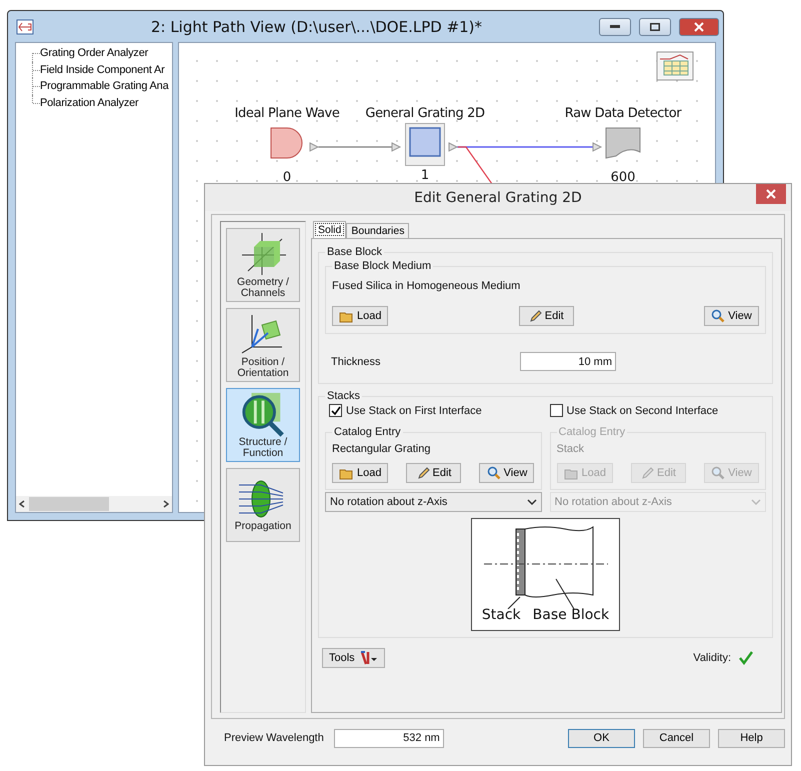 The height and width of the screenshot is (771, 801). Describe the element at coordinates (287, 143) in the screenshot. I see `source-node-shape` at that location.